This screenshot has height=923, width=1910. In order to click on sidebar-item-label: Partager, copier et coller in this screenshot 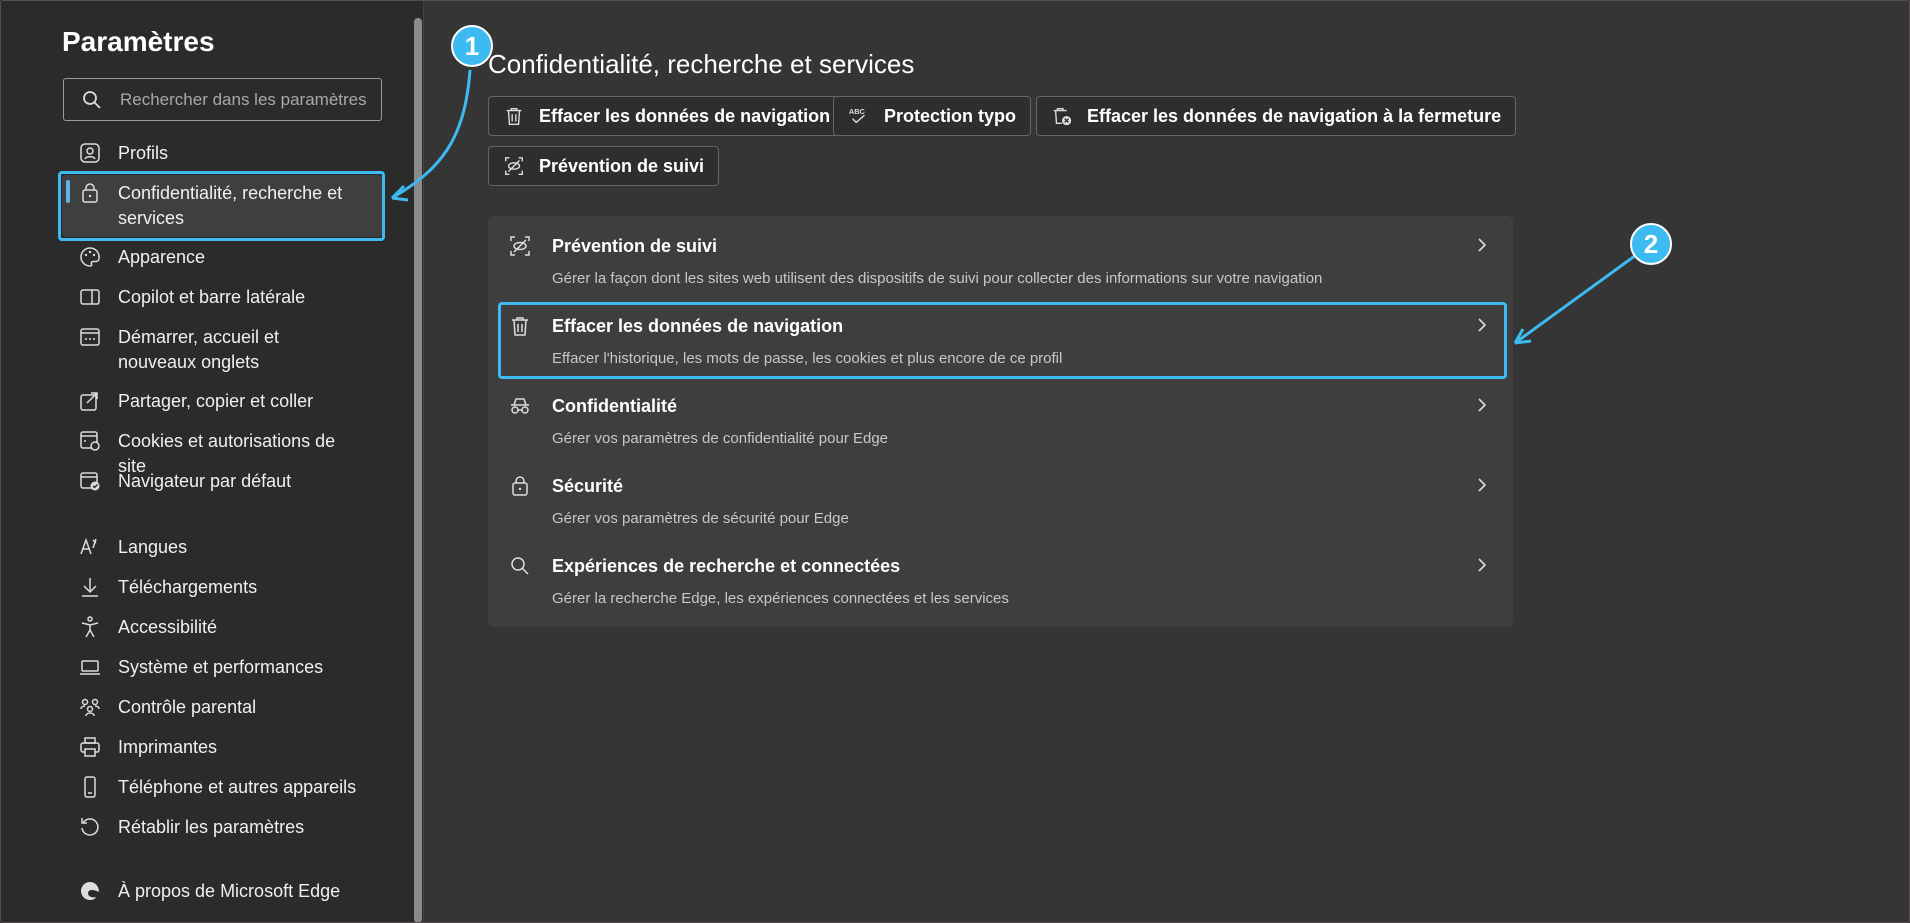, I will do `click(216, 401)`.